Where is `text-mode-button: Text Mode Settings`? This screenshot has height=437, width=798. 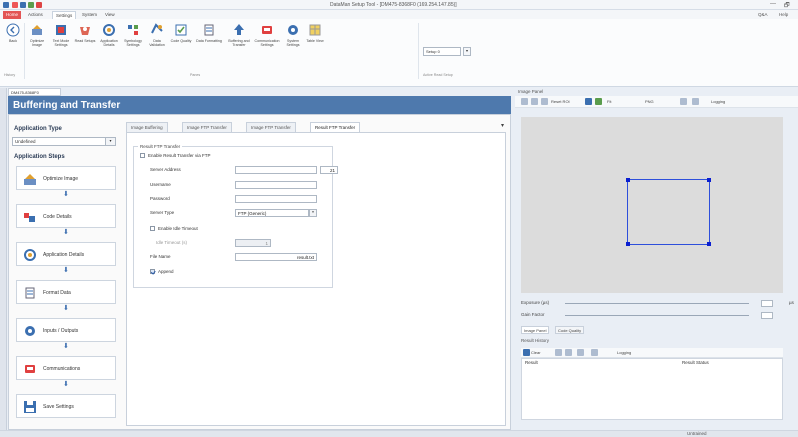 text-mode-button: Text Mode Settings is located at coordinates (61, 35).